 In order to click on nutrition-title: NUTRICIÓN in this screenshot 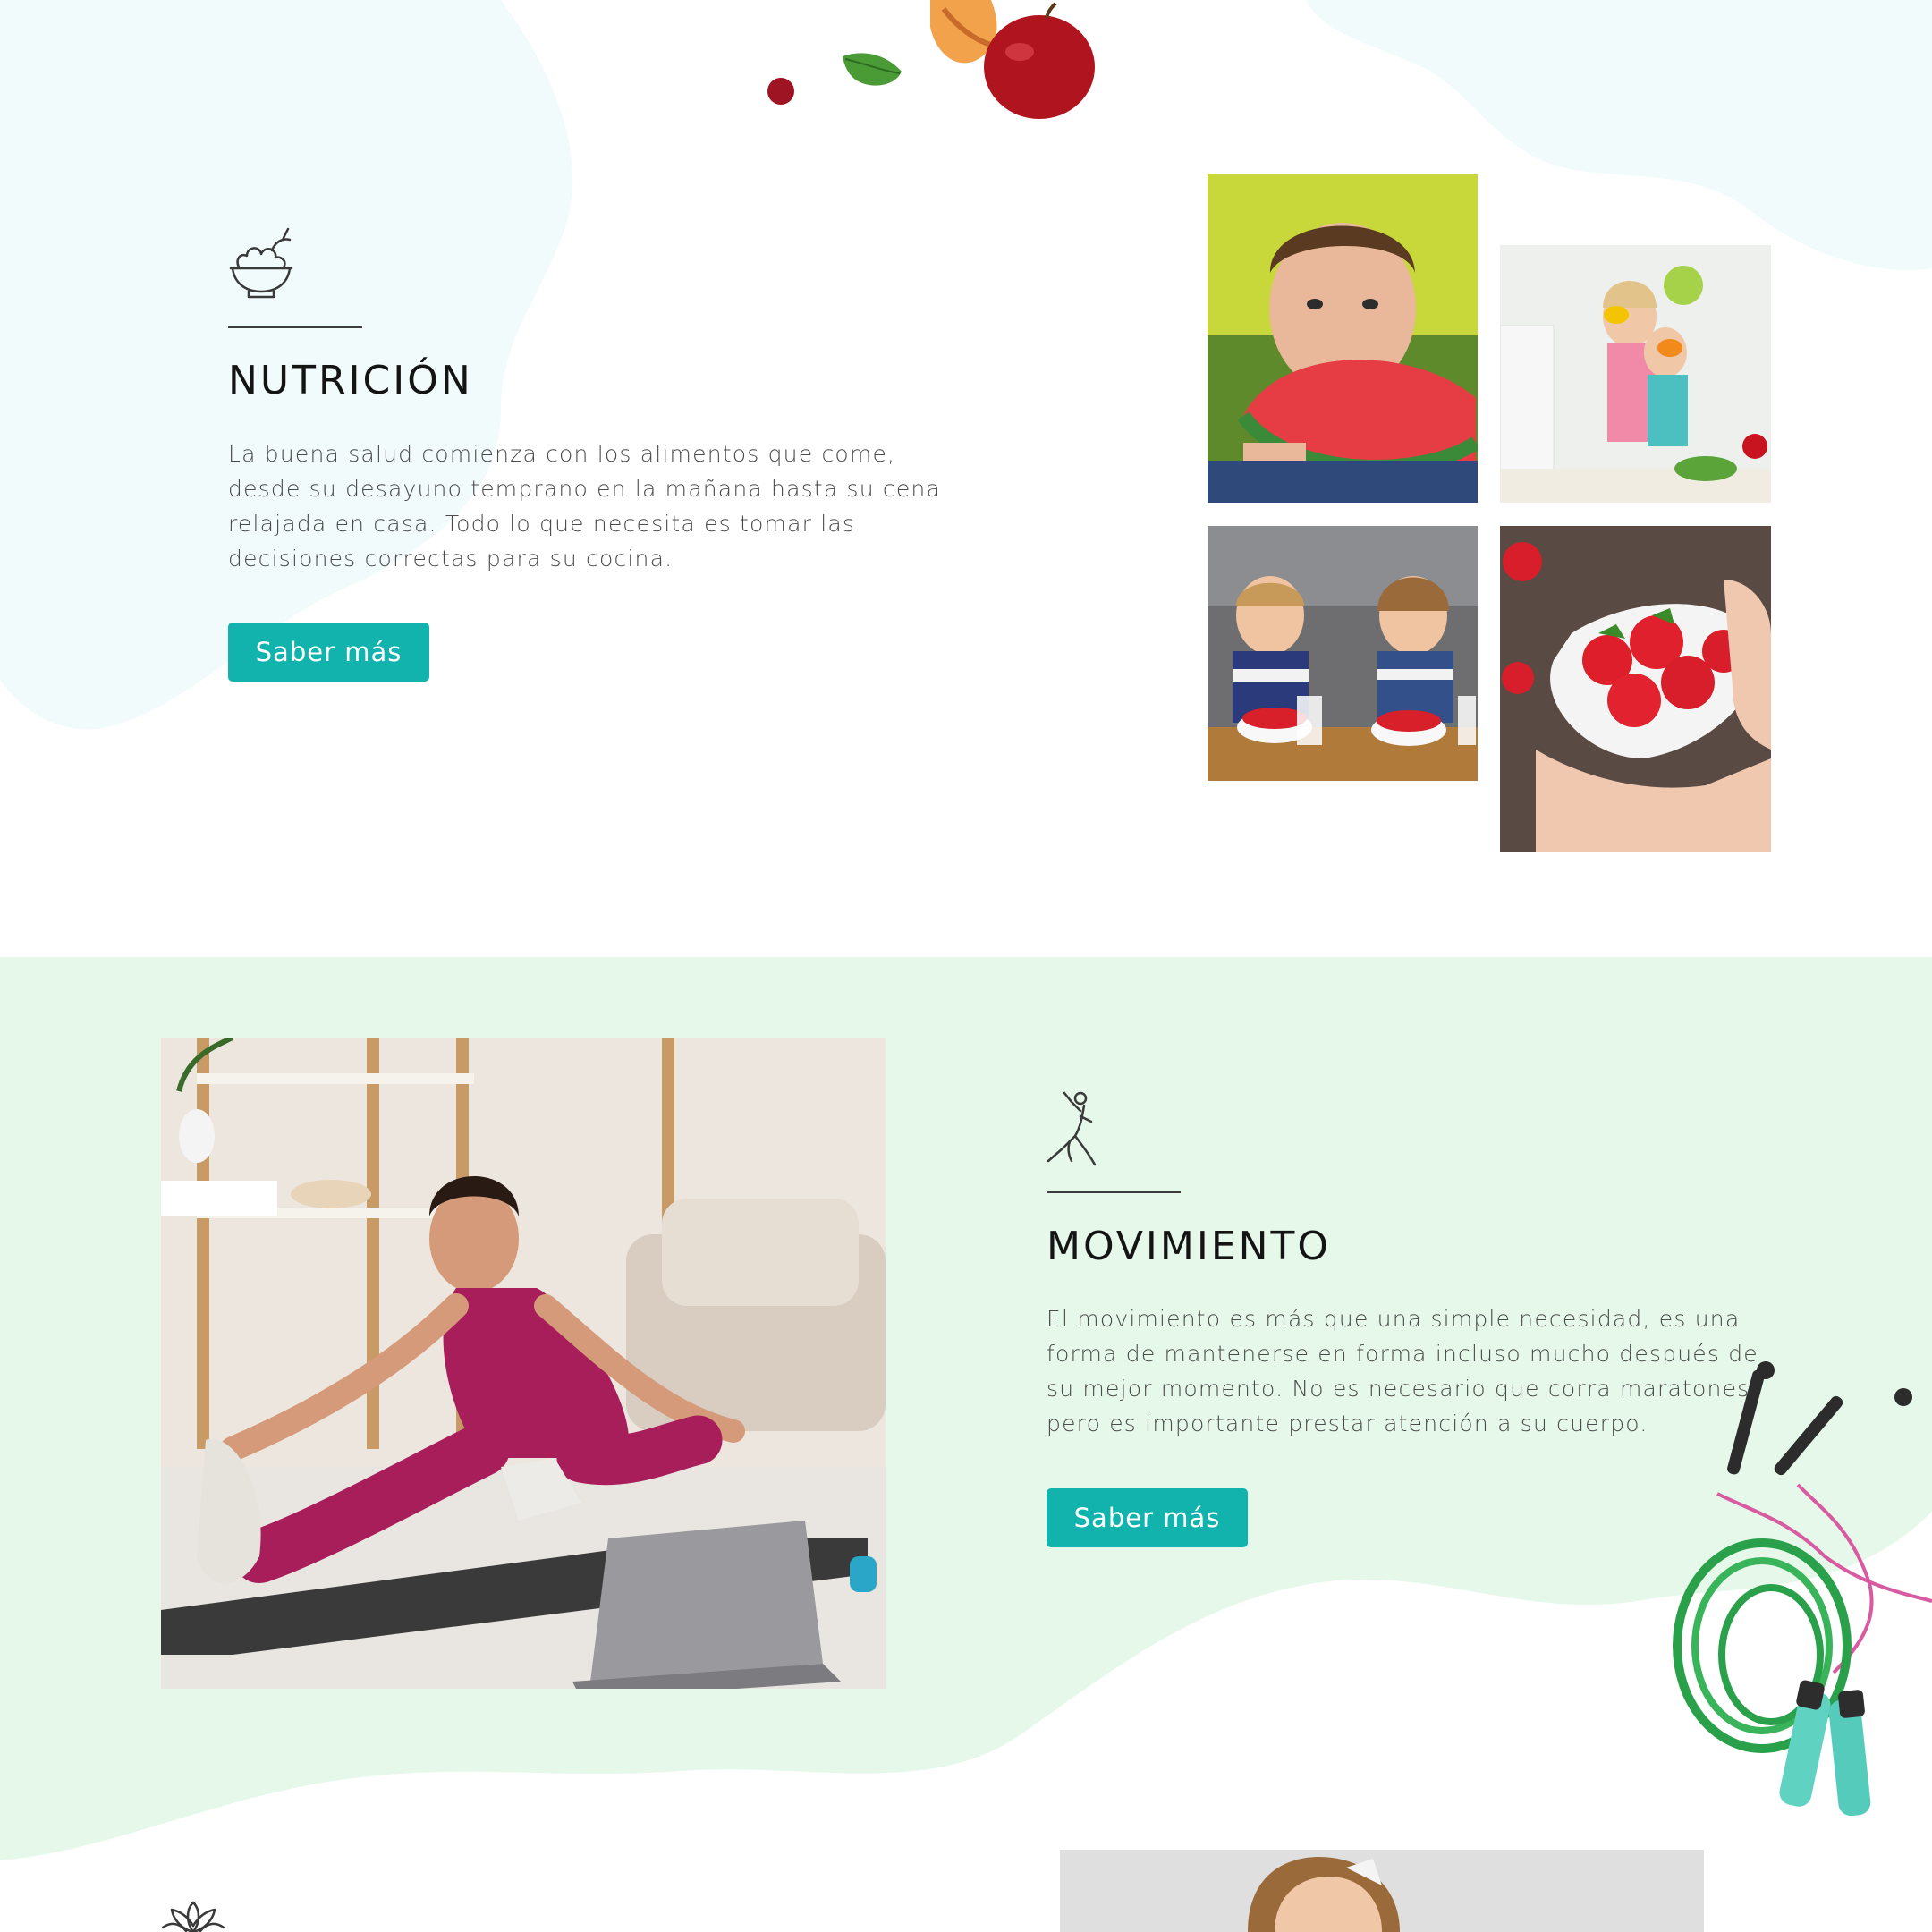, I will do `click(350, 380)`.